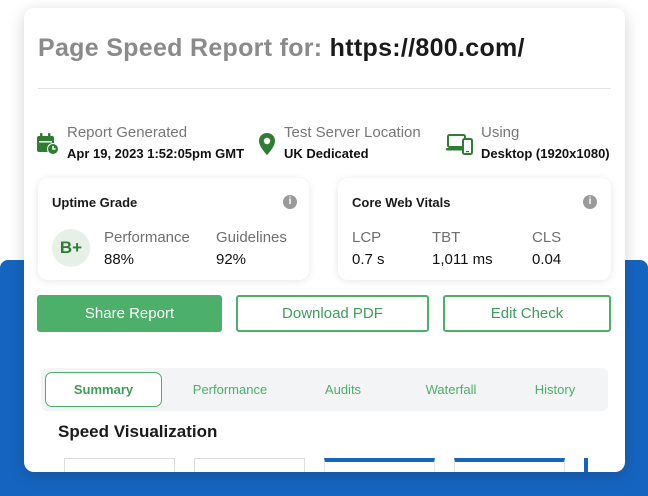 The height and width of the screenshot is (496, 648). Describe the element at coordinates (546, 248) in the screenshot. I see `cls-metric: CLS 0.04` at that location.